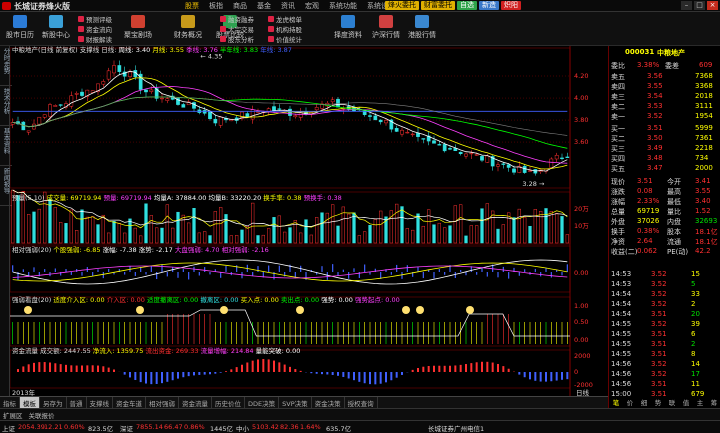  I want to click on quote-cell: 5999, so click(704, 128).